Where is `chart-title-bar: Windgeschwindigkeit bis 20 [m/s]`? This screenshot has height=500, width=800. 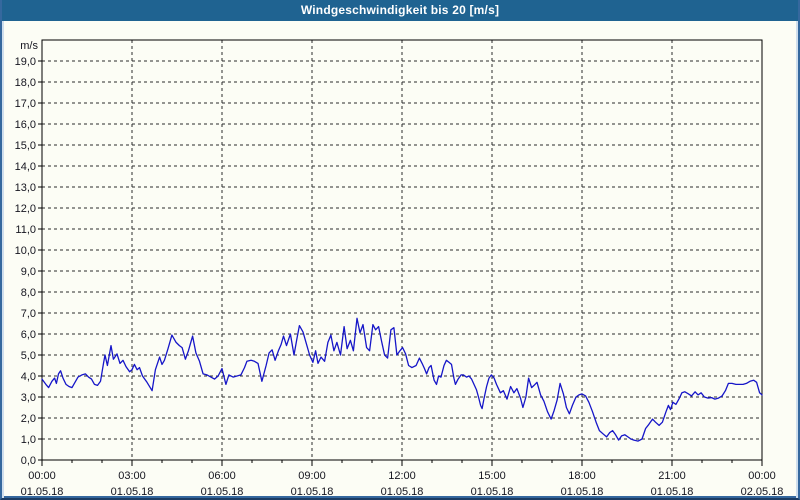
chart-title-bar: Windgeschwindigkeit bis 20 [m/s] is located at coordinates (400, 10).